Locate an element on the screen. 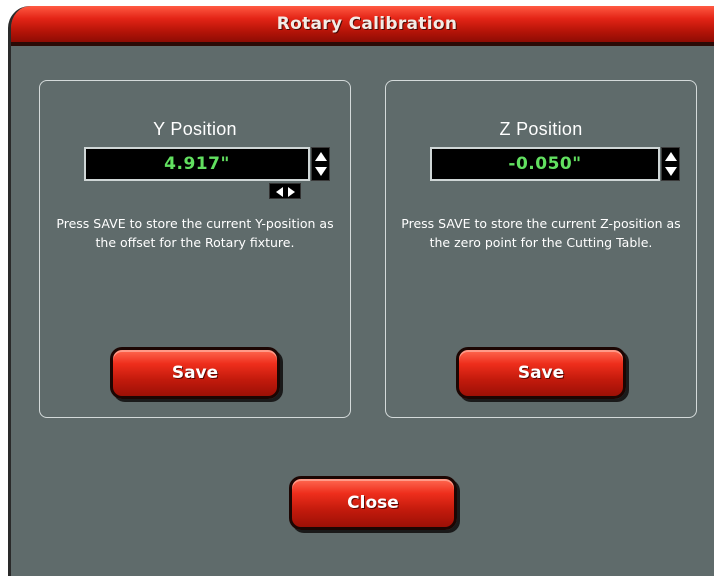  z-position-title: Z Position is located at coordinates (541, 129).